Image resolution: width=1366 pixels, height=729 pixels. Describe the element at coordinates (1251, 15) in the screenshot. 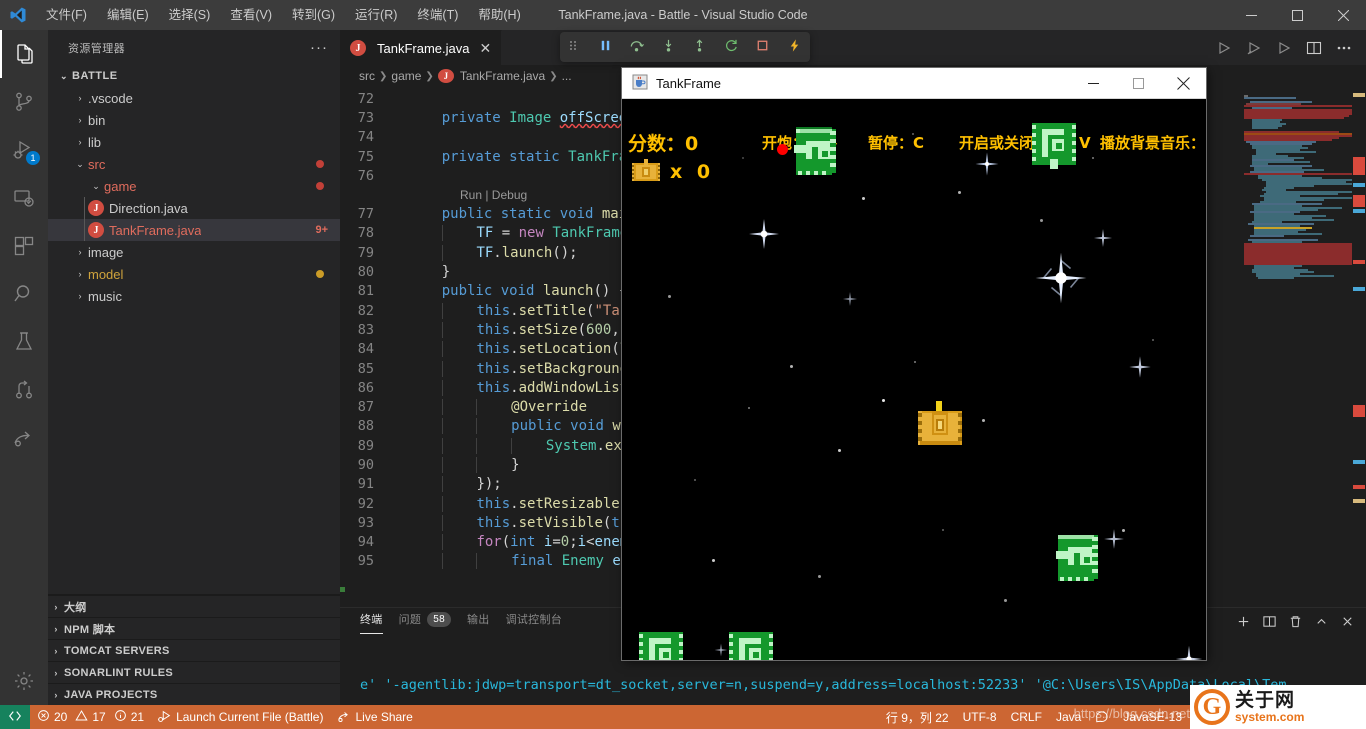

I see `minimize-button` at that location.